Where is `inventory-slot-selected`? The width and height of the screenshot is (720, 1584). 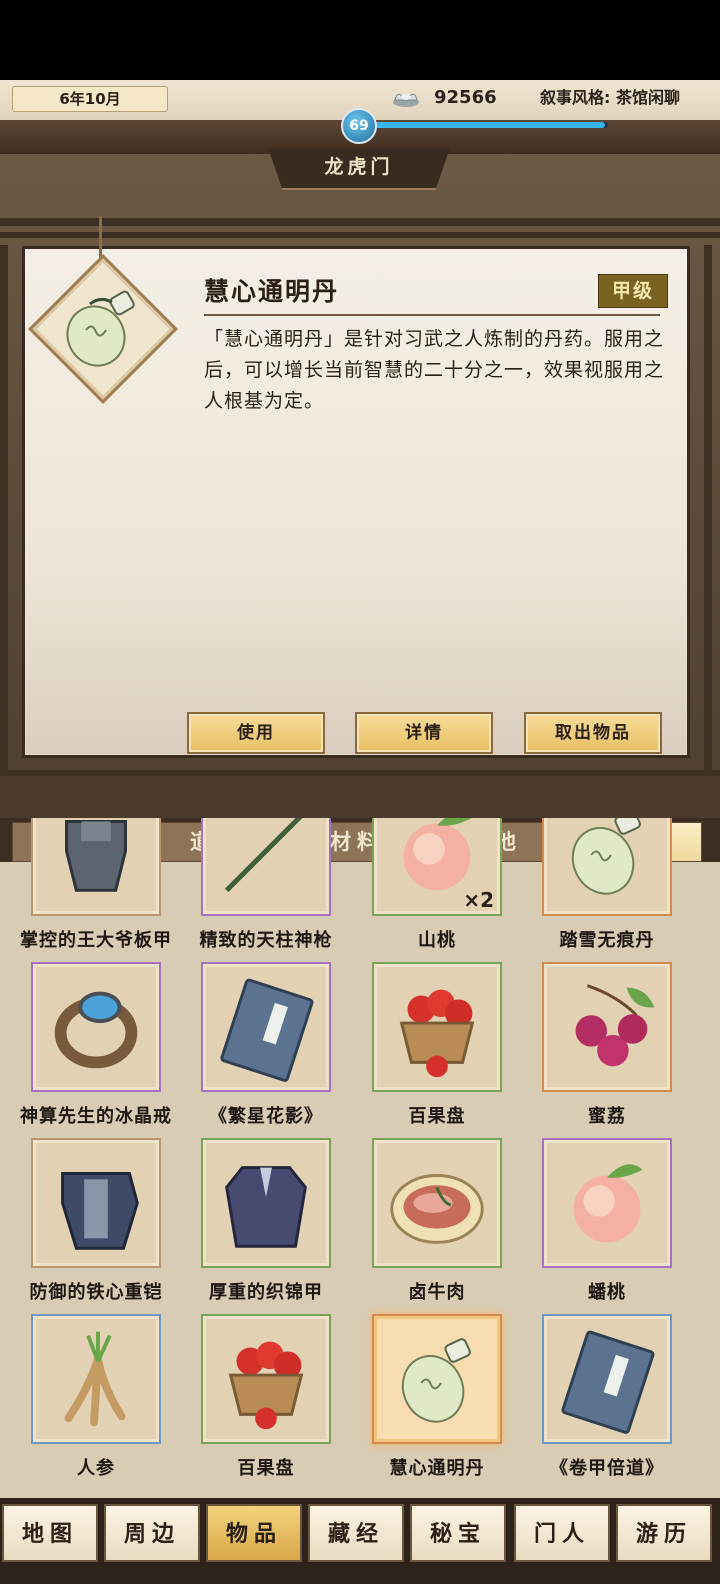 inventory-slot-selected is located at coordinates (437, 1379).